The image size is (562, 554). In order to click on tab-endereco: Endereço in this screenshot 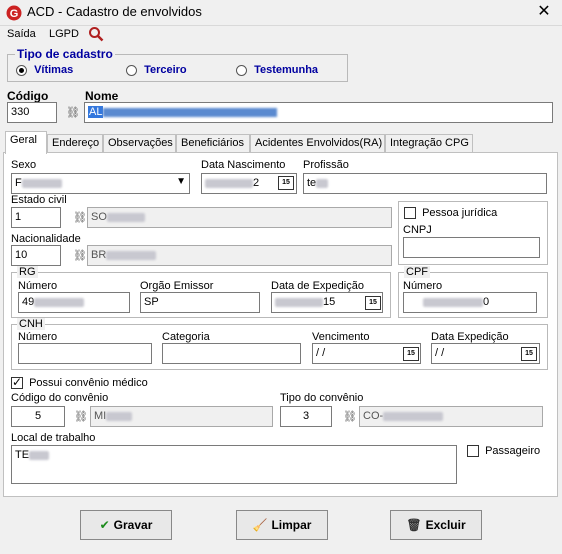, I will do `click(75, 143)`.